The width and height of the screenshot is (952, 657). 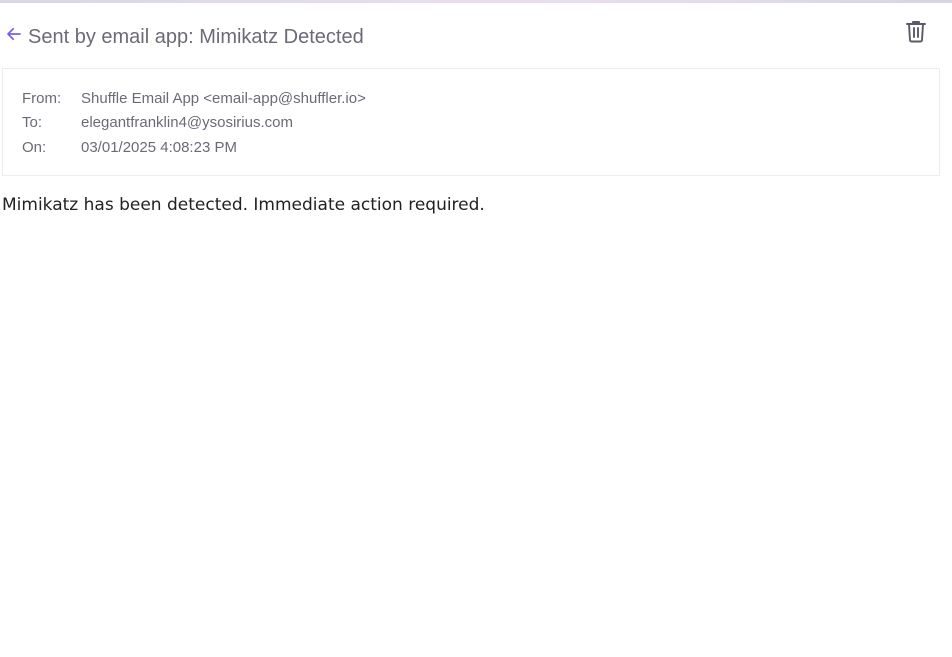 What do you see at coordinates (187, 122) in the screenshot?
I see `to-value: elegantfranklin4@ysosirius.com` at bounding box center [187, 122].